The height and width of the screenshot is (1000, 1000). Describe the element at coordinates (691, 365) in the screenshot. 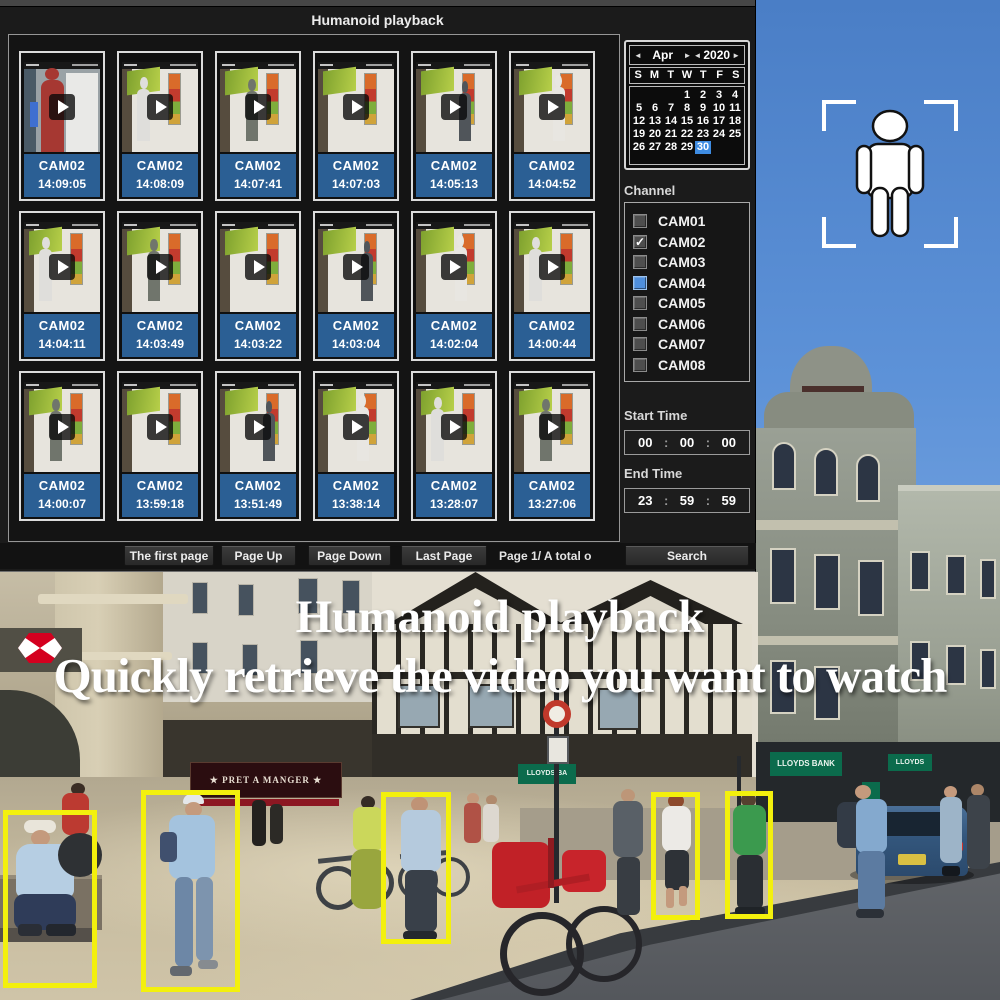

I see `channel-row: CAM08` at that location.